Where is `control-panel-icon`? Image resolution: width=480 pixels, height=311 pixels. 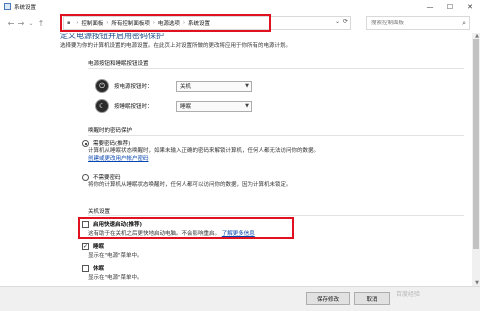
control-panel-icon is located at coordinates (7, 6).